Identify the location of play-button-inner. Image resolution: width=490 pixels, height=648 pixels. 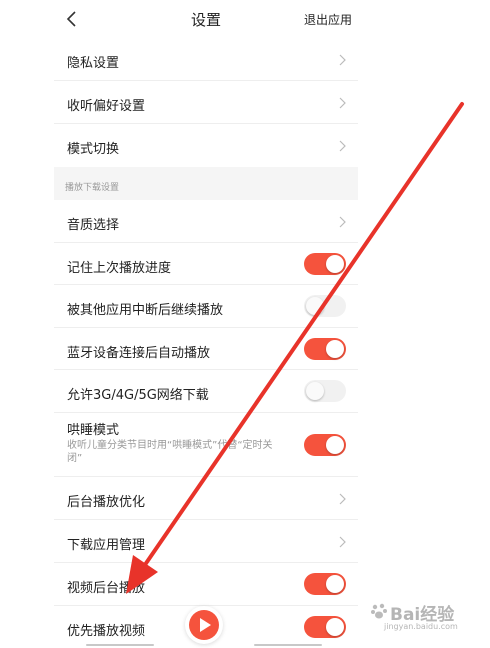
(204, 625).